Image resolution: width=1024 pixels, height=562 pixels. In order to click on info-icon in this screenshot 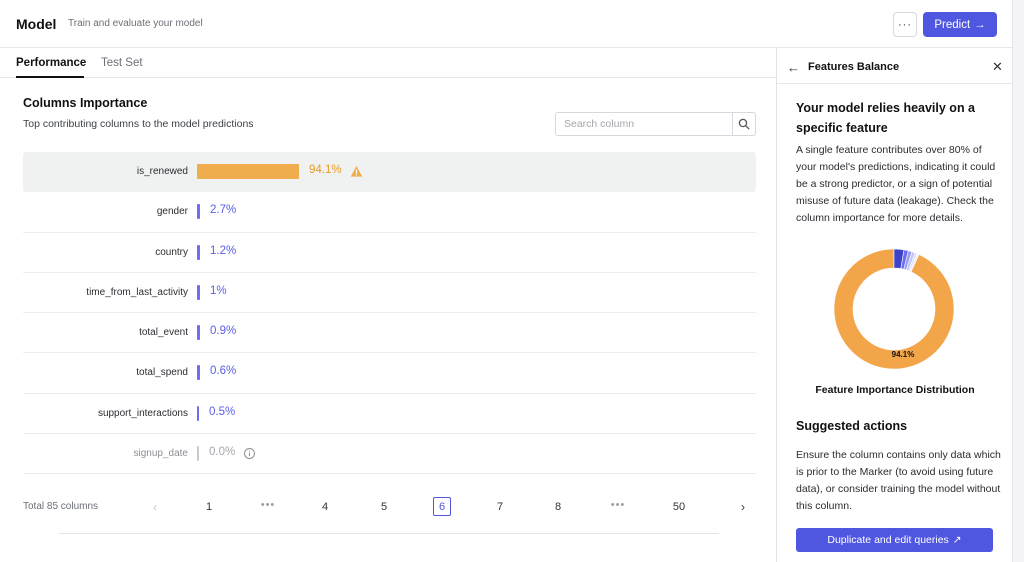, I will do `click(249, 453)`.